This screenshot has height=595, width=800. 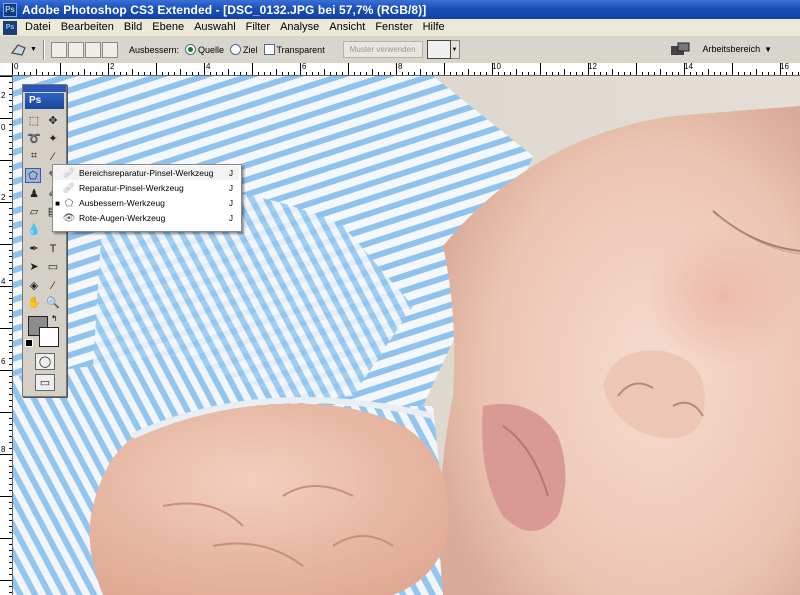 What do you see at coordinates (43, 49) in the screenshot?
I see `options-divider` at bounding box center [43, 49].